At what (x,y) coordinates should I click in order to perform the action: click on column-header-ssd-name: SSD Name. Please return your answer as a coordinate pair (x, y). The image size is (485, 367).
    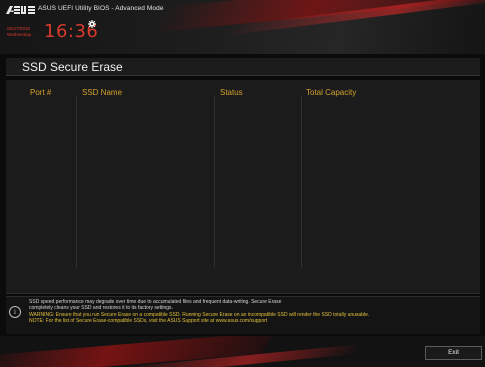
    Looking at the image, I should click on (102, 92).